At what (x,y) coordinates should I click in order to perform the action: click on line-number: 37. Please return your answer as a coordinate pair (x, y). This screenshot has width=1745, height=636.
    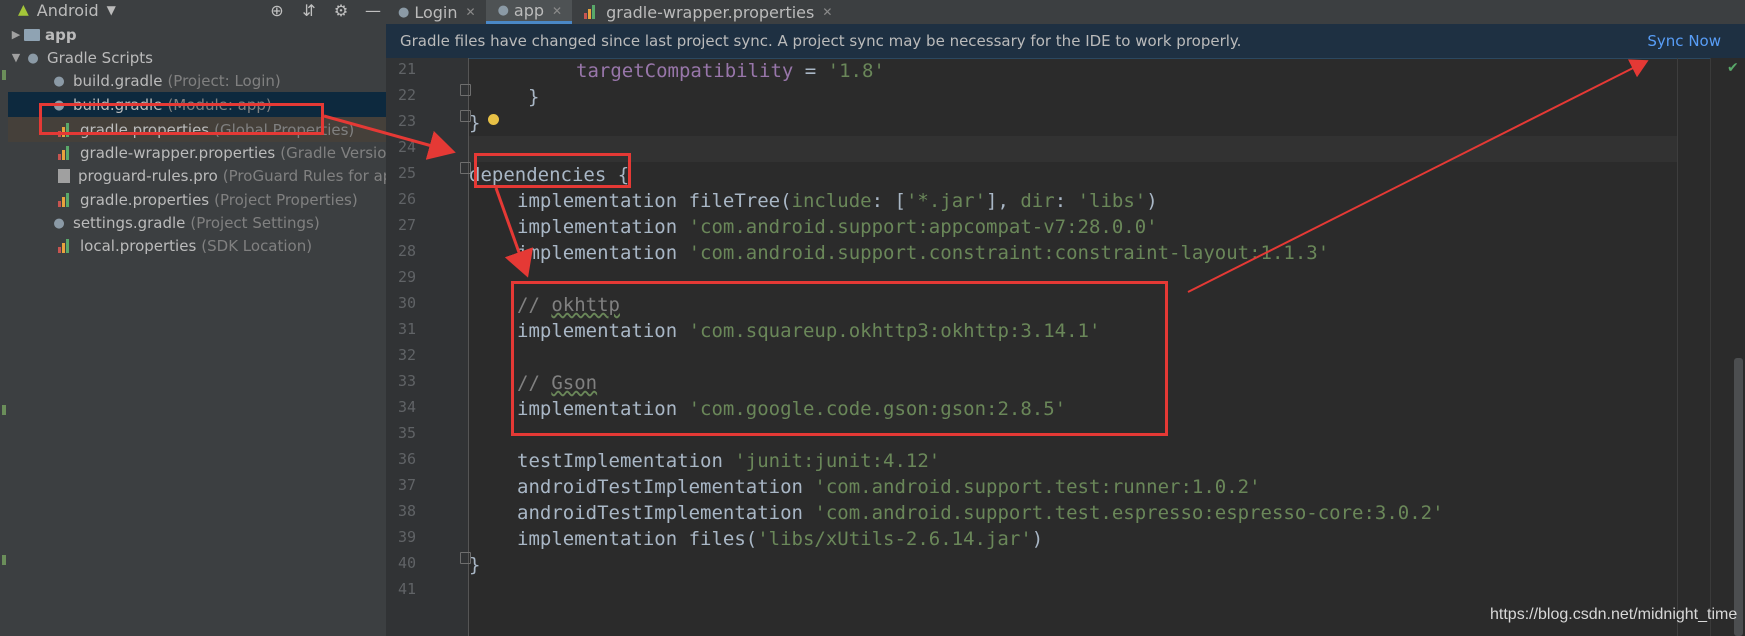
    Looking at the image, I should click on (406, 485).